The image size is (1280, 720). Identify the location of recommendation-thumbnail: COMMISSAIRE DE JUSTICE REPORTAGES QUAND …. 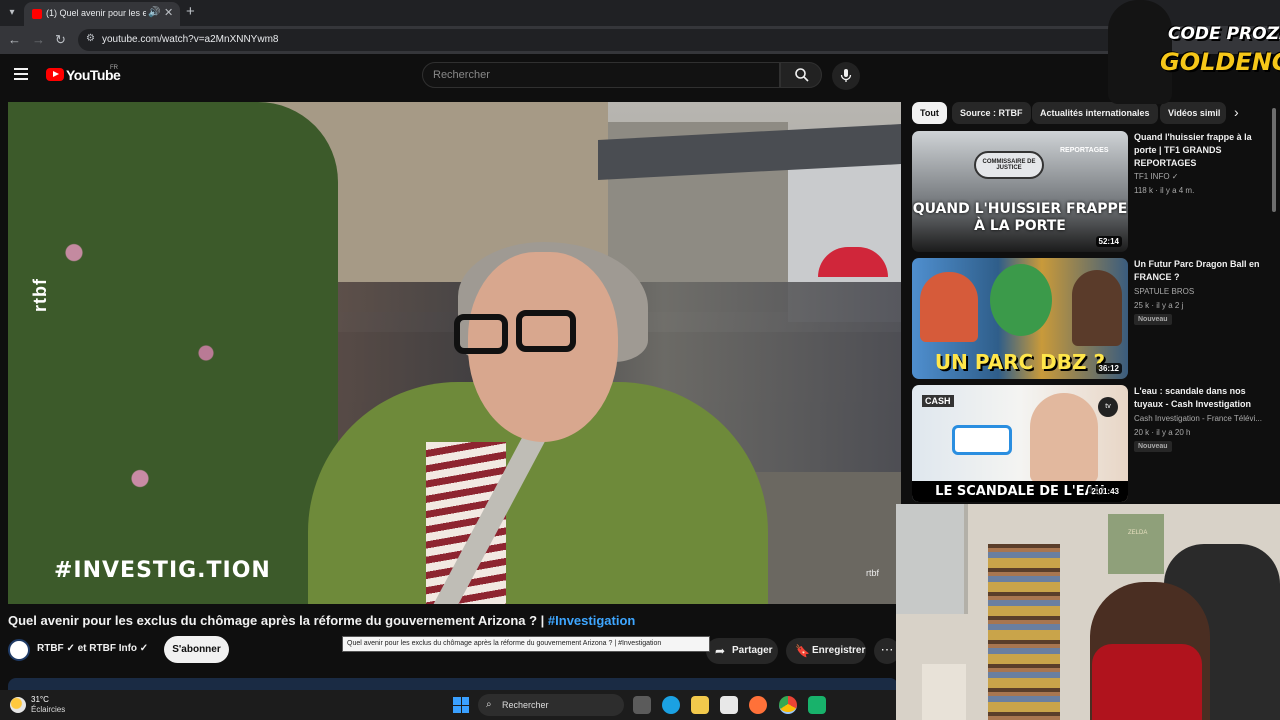
(1020, 191).